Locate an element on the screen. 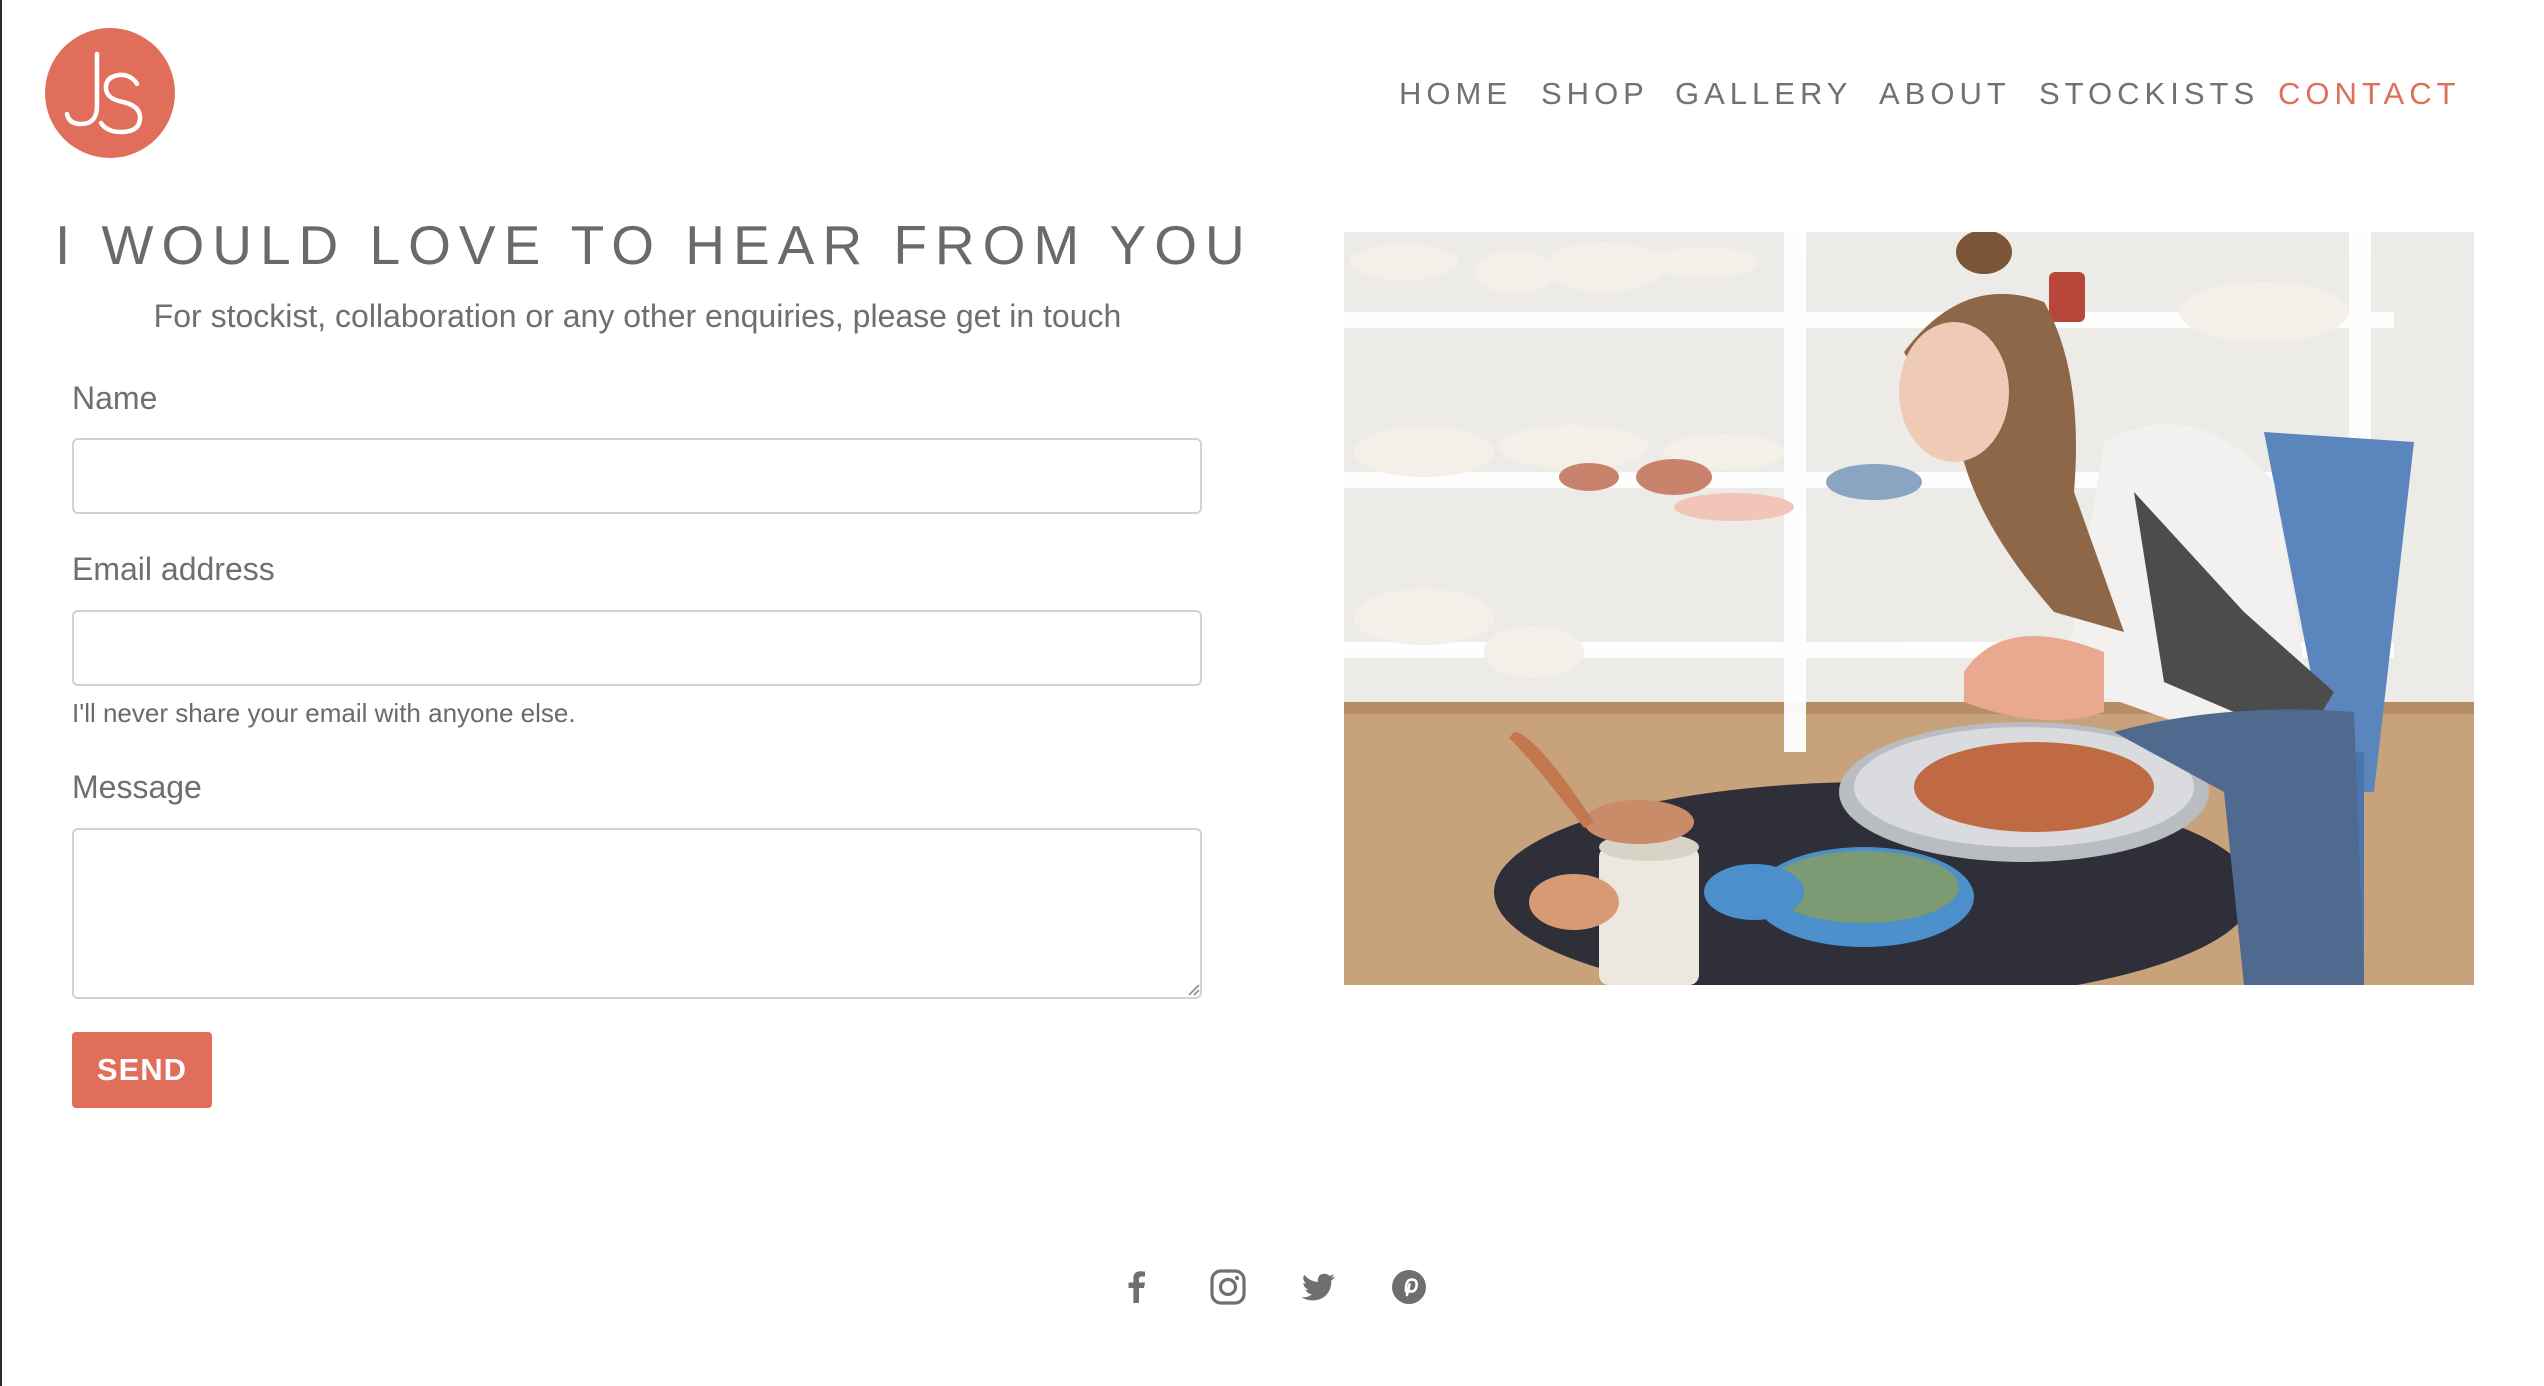 Image resolution: width=2544 pixels, height=1386 pixels. page-title: I WOULD LOVE TO HEAR FROM YOU is located at coordinates (654, 245).